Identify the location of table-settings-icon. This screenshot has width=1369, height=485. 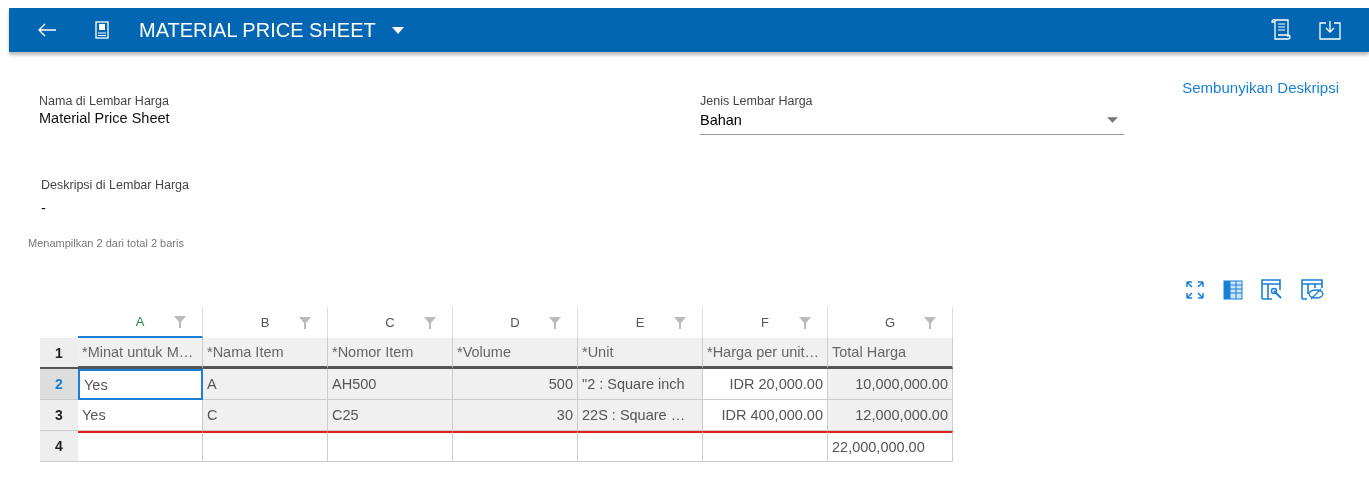
(1272, 290).